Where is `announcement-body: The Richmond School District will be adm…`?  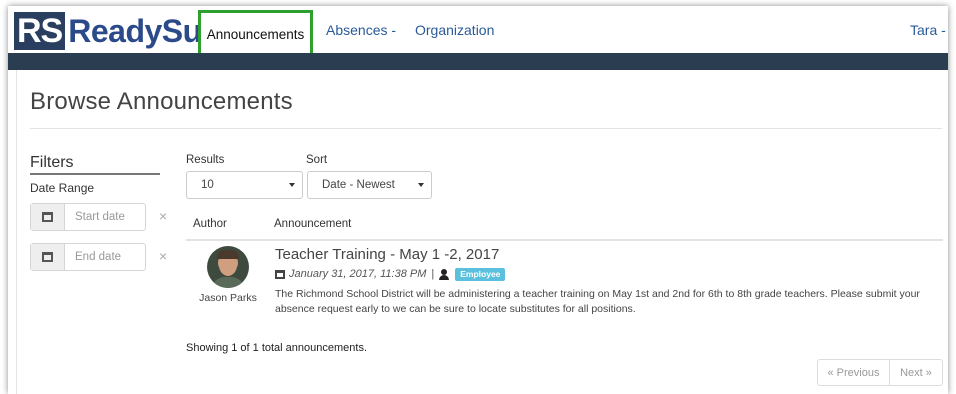
announcement-body: The Richmond School District will be adm… is located at coordinates (597, 301).